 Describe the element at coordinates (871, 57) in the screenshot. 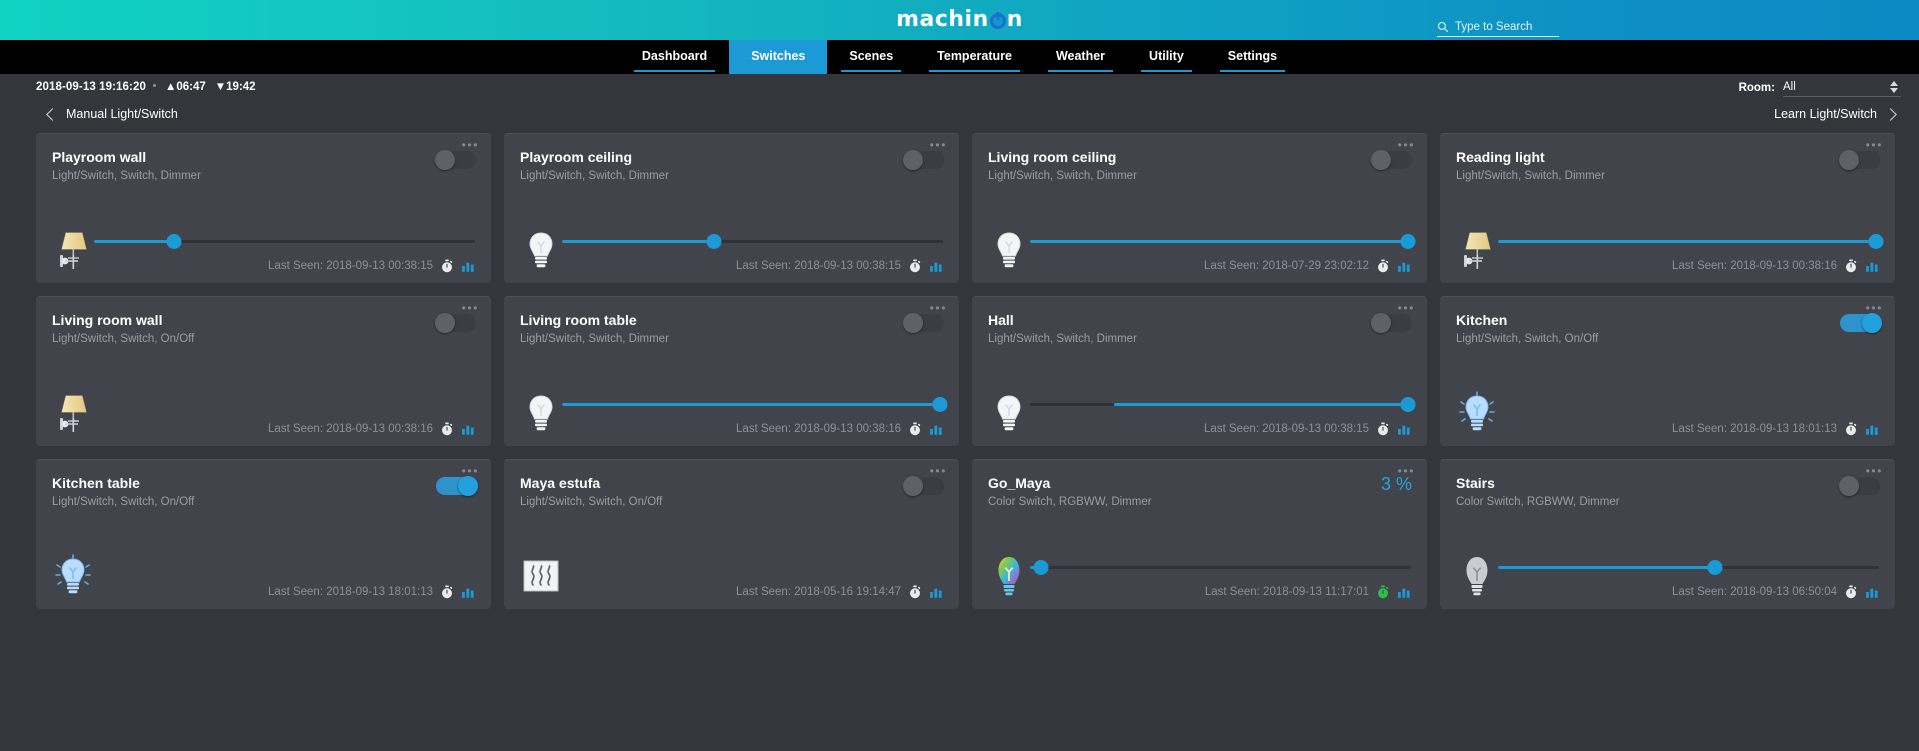

I see `nav-item-scenes: Scenes` at that location.